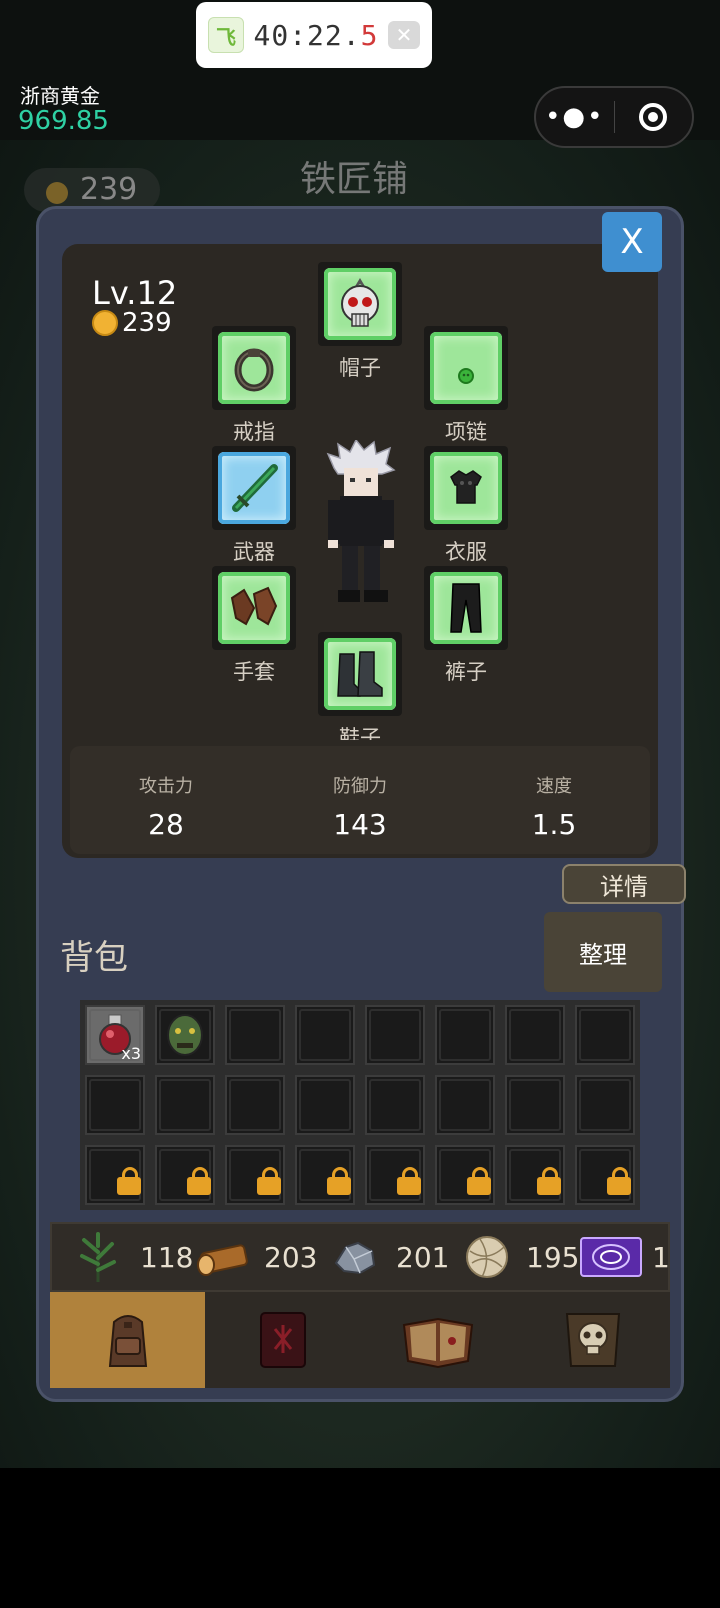 This screenshot has width=720, height=1608. Describe the element at coordinates (94, 958) in the screenshot. I see `bag-title: 背包` at that location.